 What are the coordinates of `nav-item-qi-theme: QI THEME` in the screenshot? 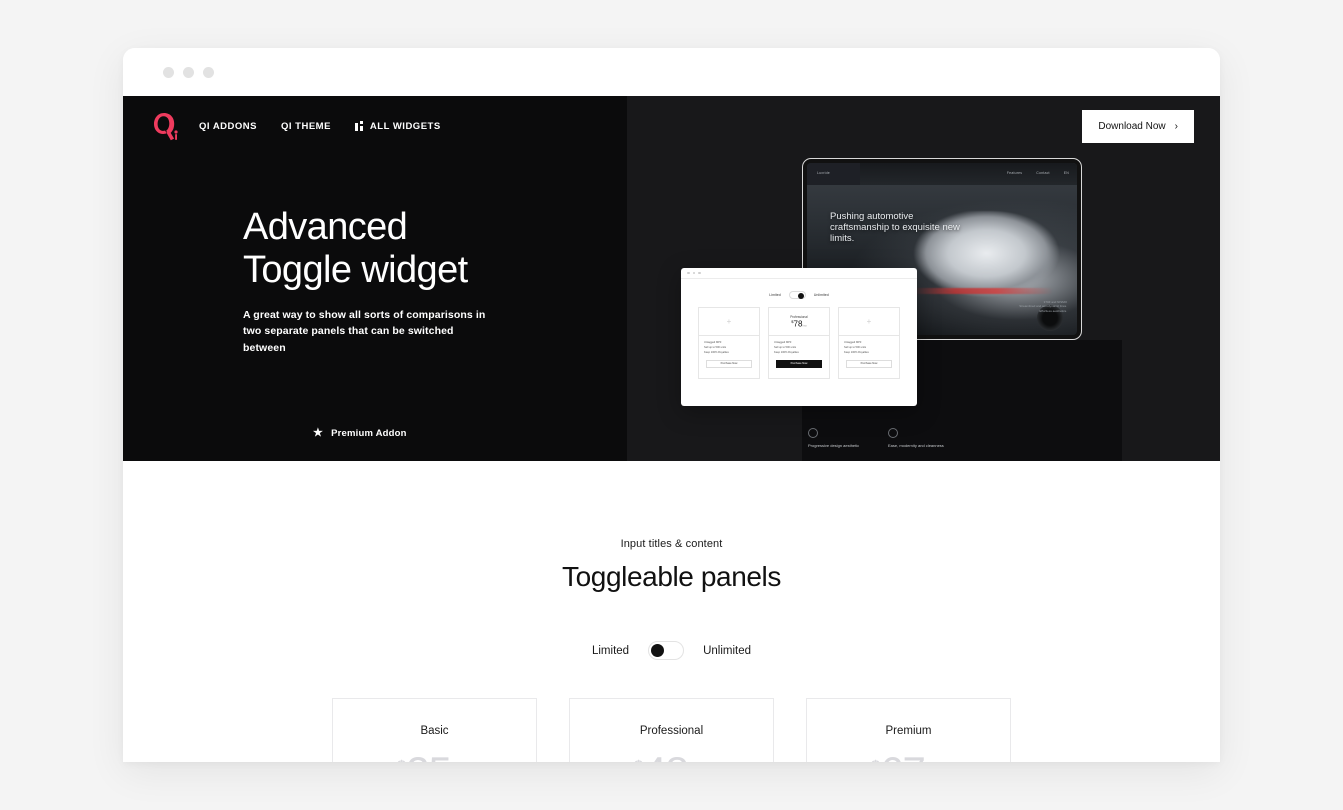 It's located at (306, 126).